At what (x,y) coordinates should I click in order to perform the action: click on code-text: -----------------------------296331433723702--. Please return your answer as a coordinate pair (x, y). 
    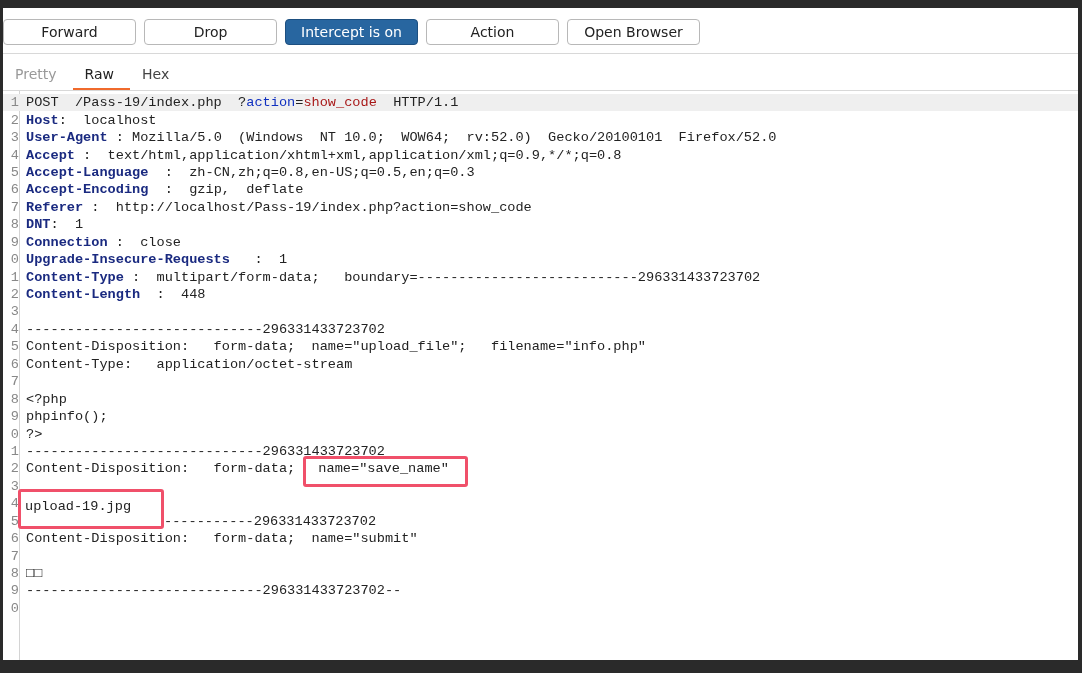
    Looking at the image, I should click on (214, 591).